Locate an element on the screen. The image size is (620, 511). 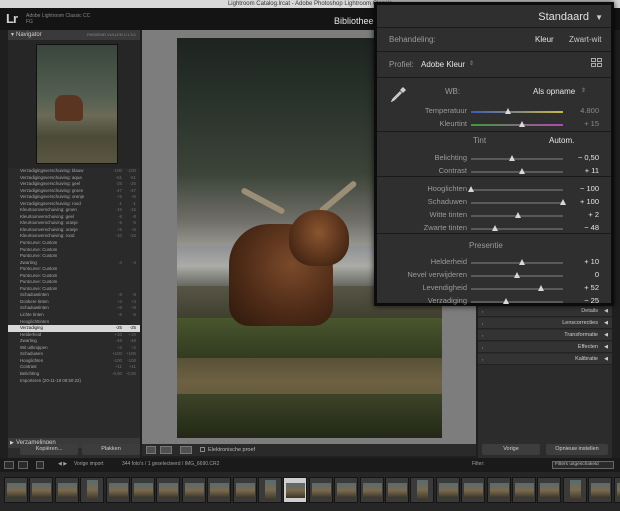
soft-proof-checkbox is located at coordinates (202, 449).